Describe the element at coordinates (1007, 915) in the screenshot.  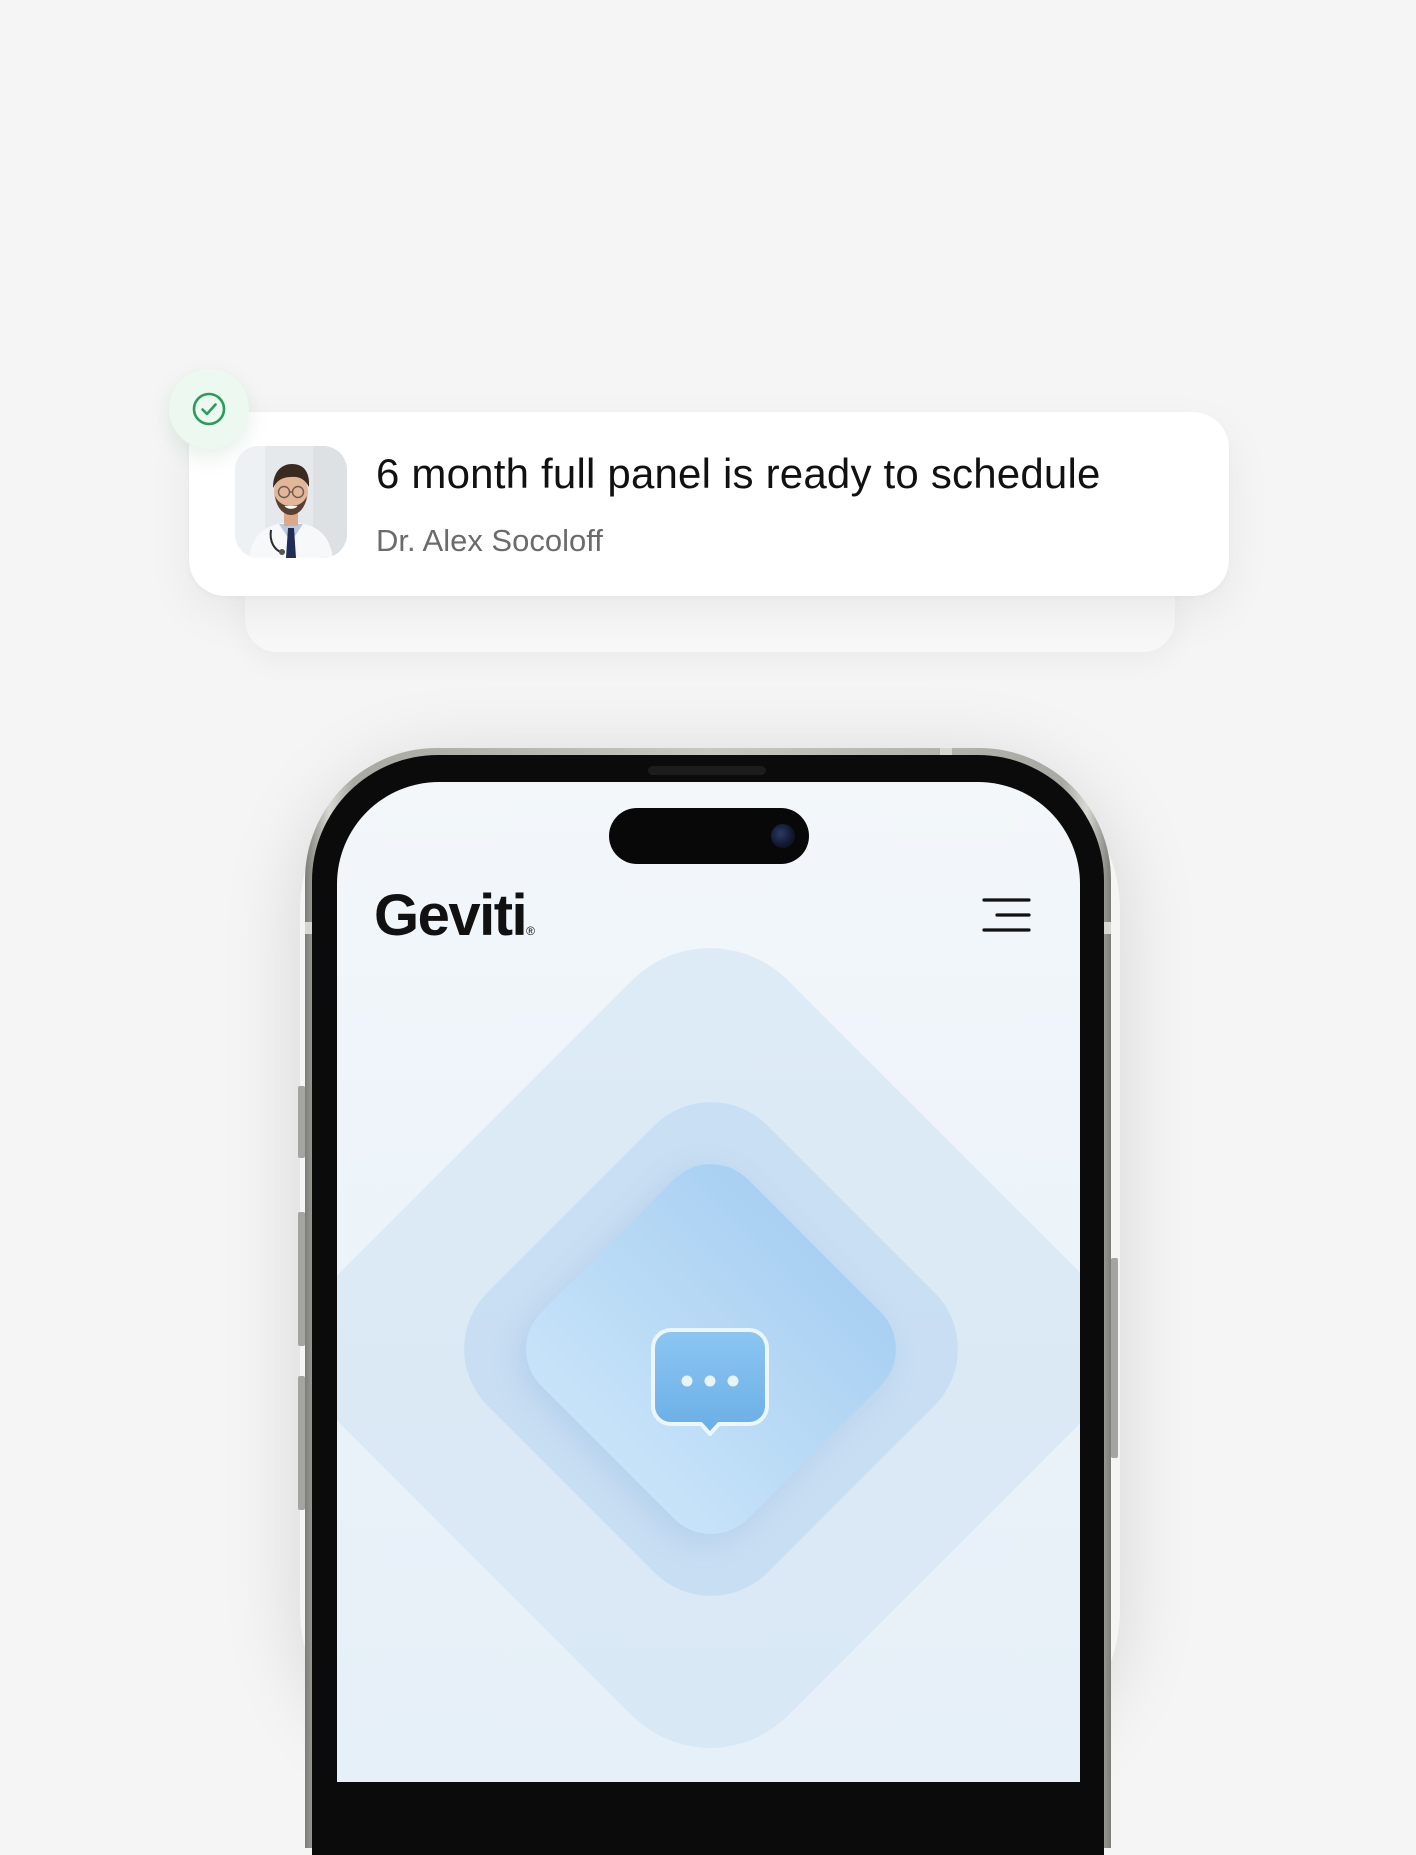
I see `hamburger-menu-icon` at that location.